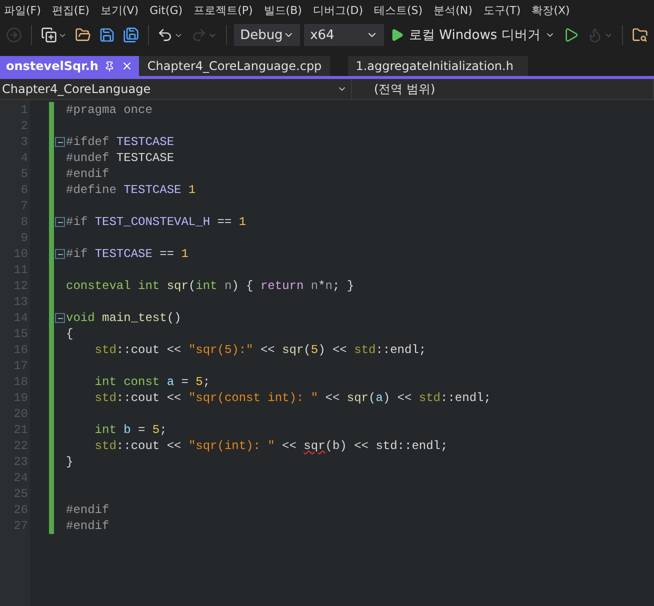  What do you see at coordinates (110, 66) in the screenshot?
I see `pin-icon` at bounding box center [110, 66].